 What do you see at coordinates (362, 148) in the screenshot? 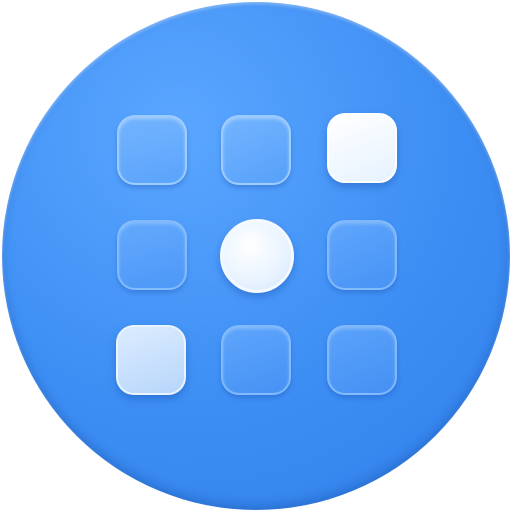
I see `grid-tile-r1-c3-highlighted` at bounding box center [362, 148].